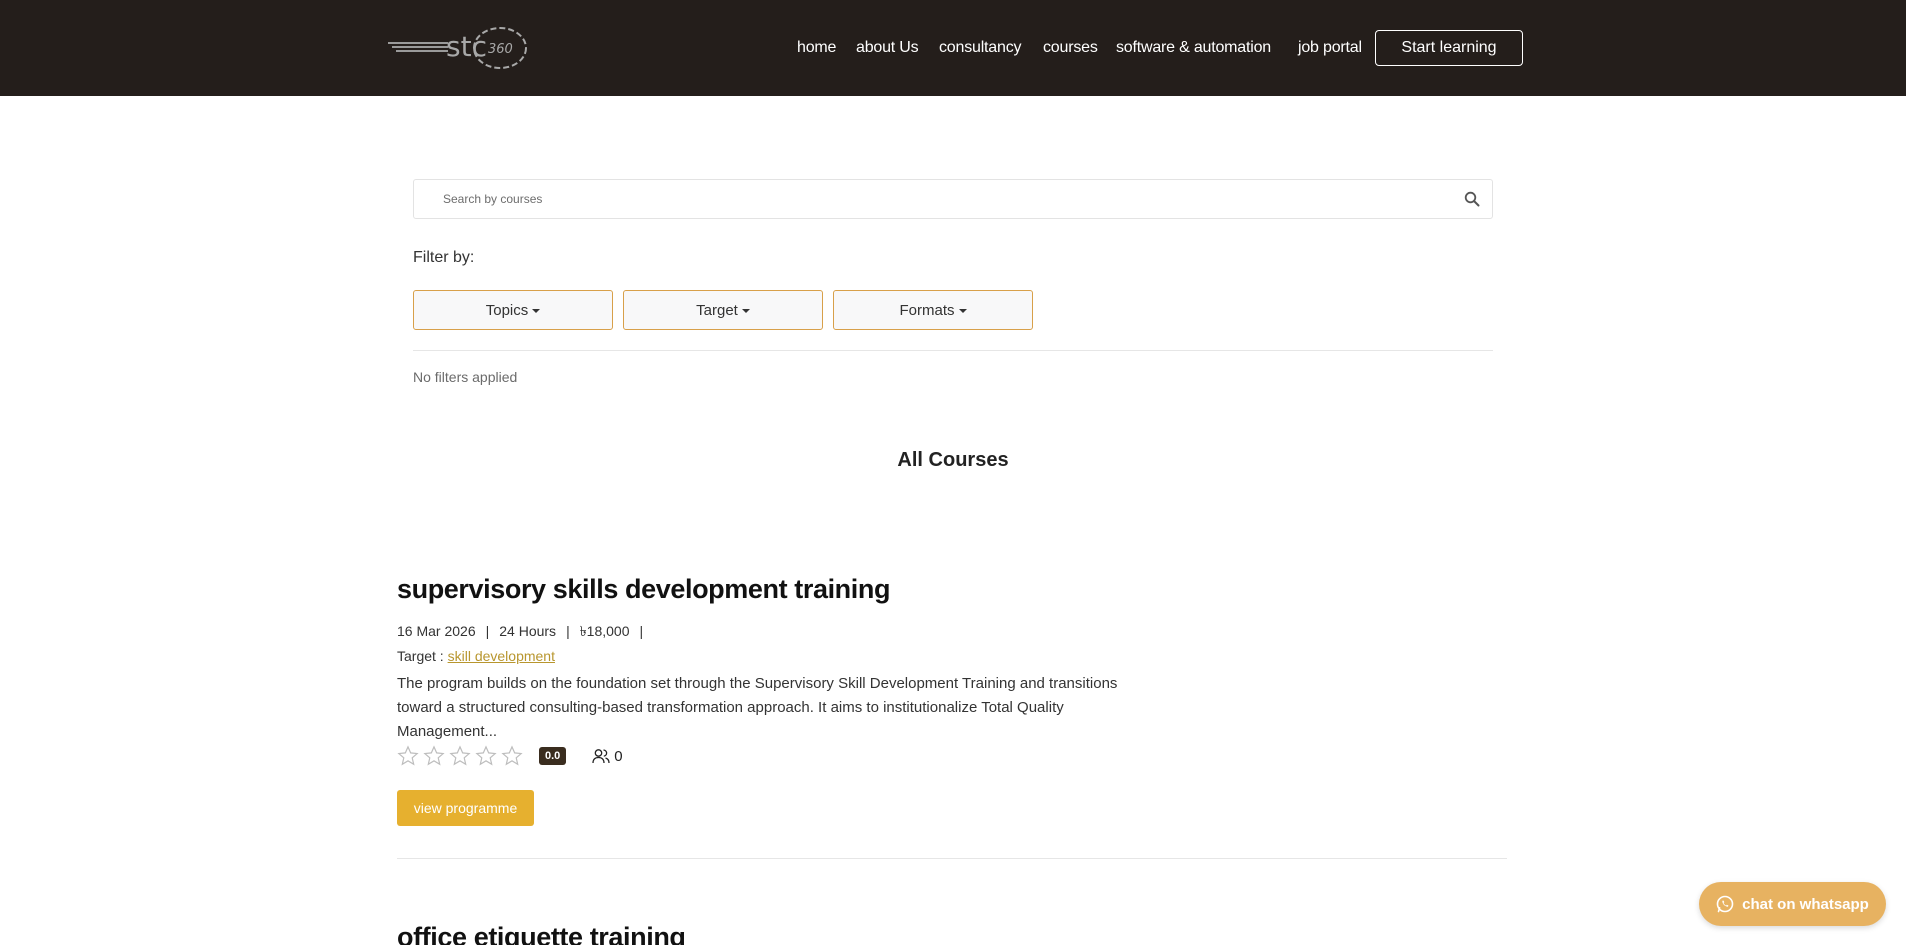  Describe the element at coordinates (952, 858) in the screenshot. I see `course-divider` at that location.